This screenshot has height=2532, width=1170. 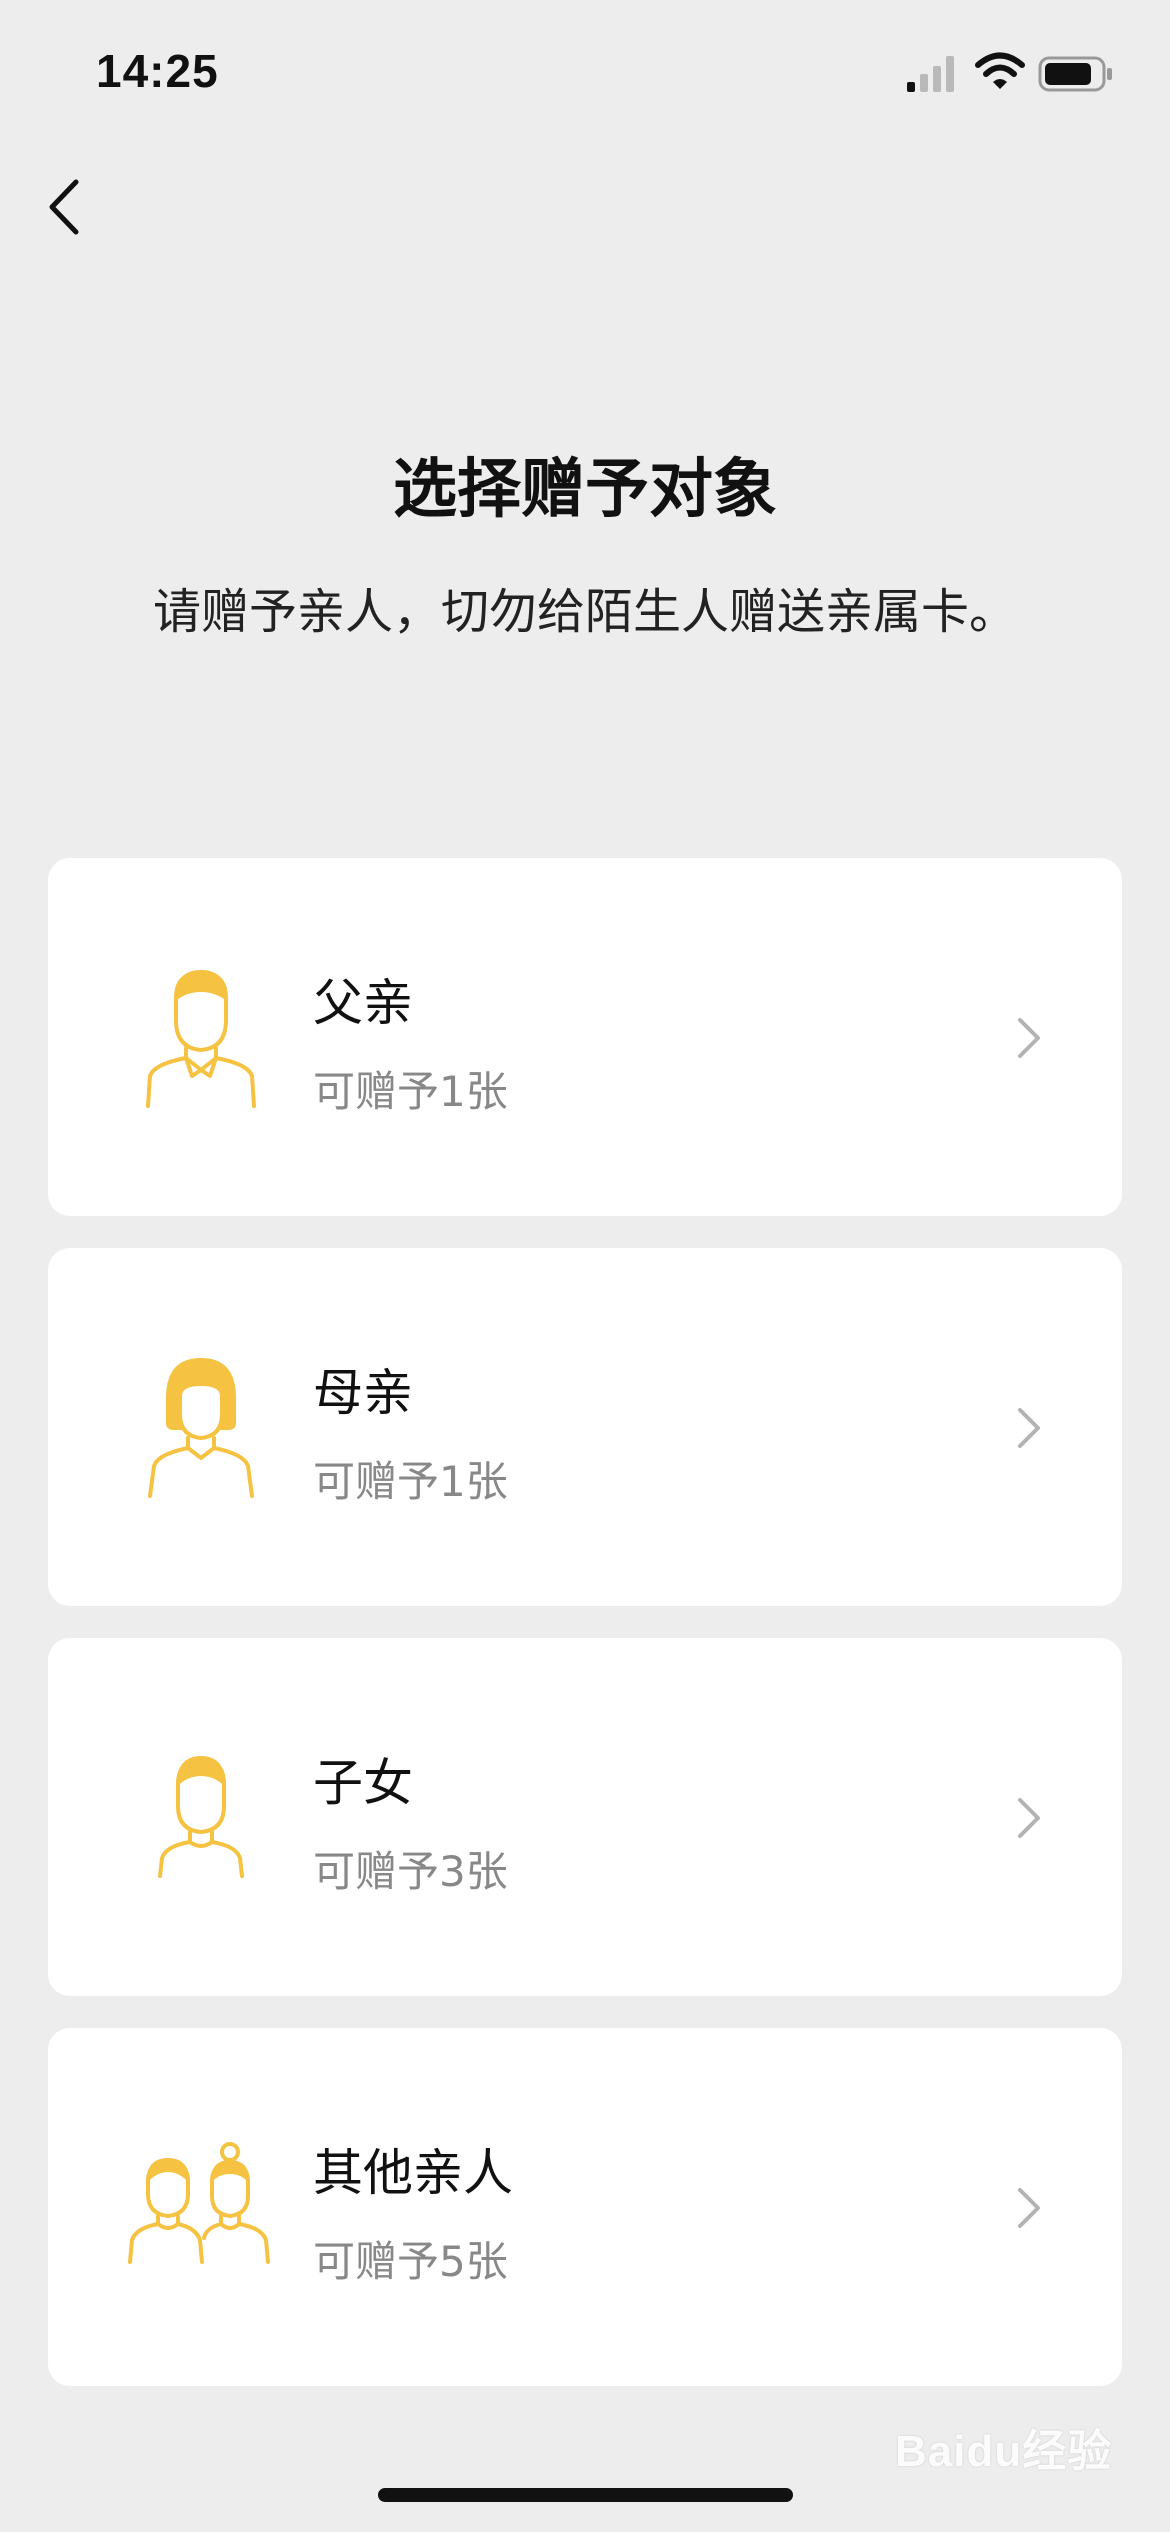 What do you see at coordinates (64, 207) in the screenshot?
I see `chevron-left-icon` at bounding box center [64, 207].